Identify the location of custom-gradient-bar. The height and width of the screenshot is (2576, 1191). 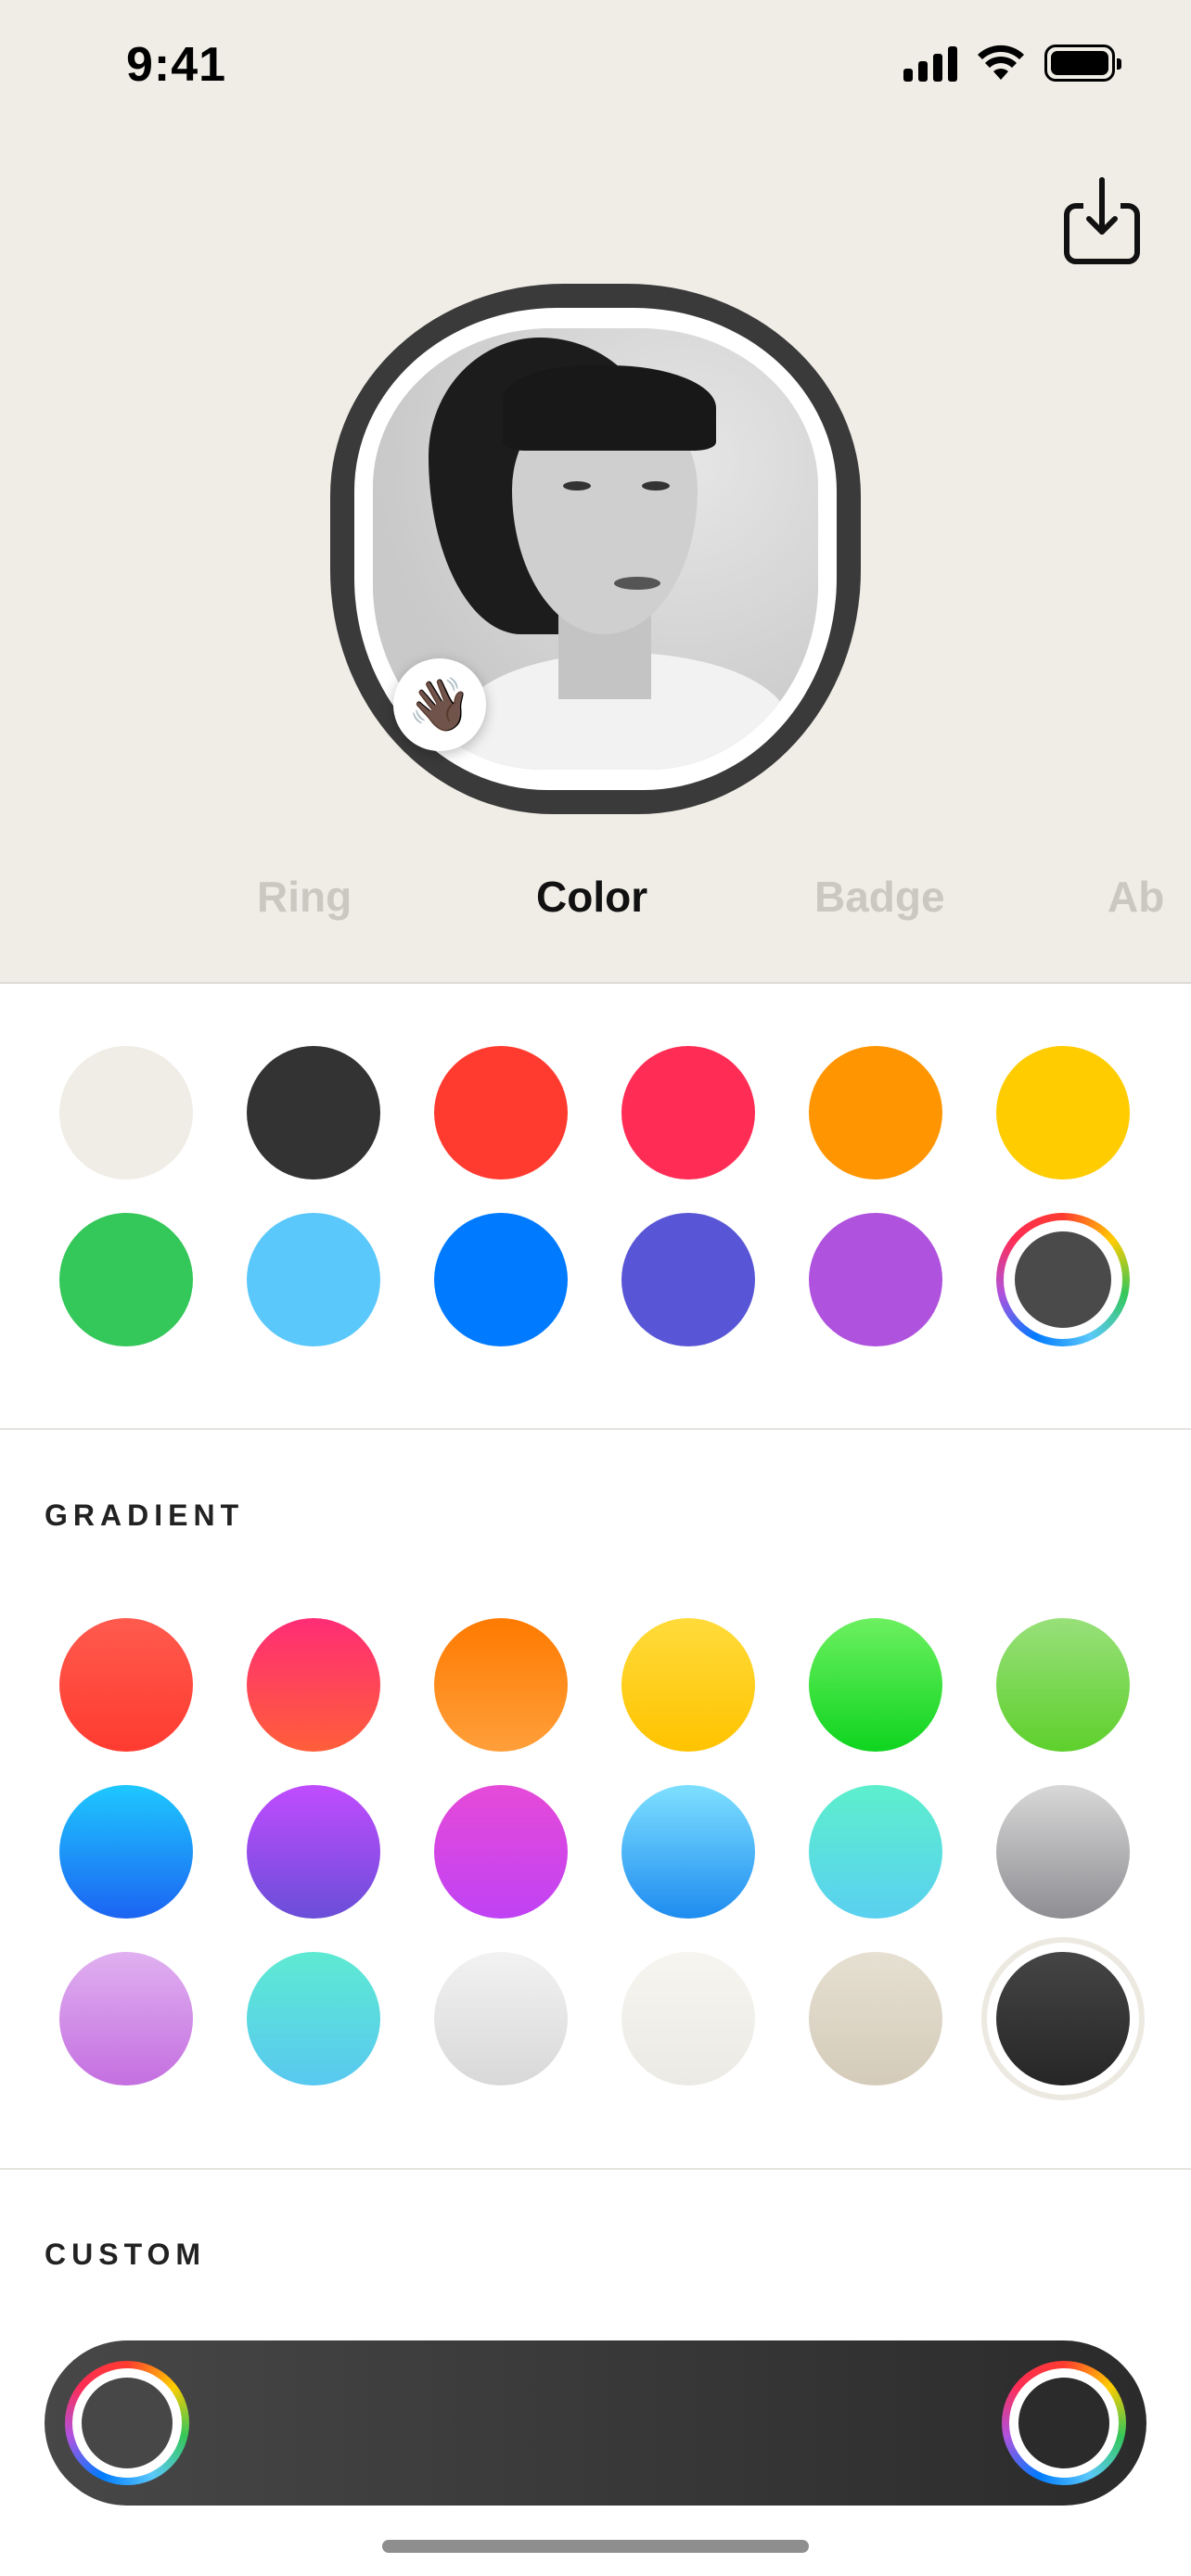
(595, 2423).